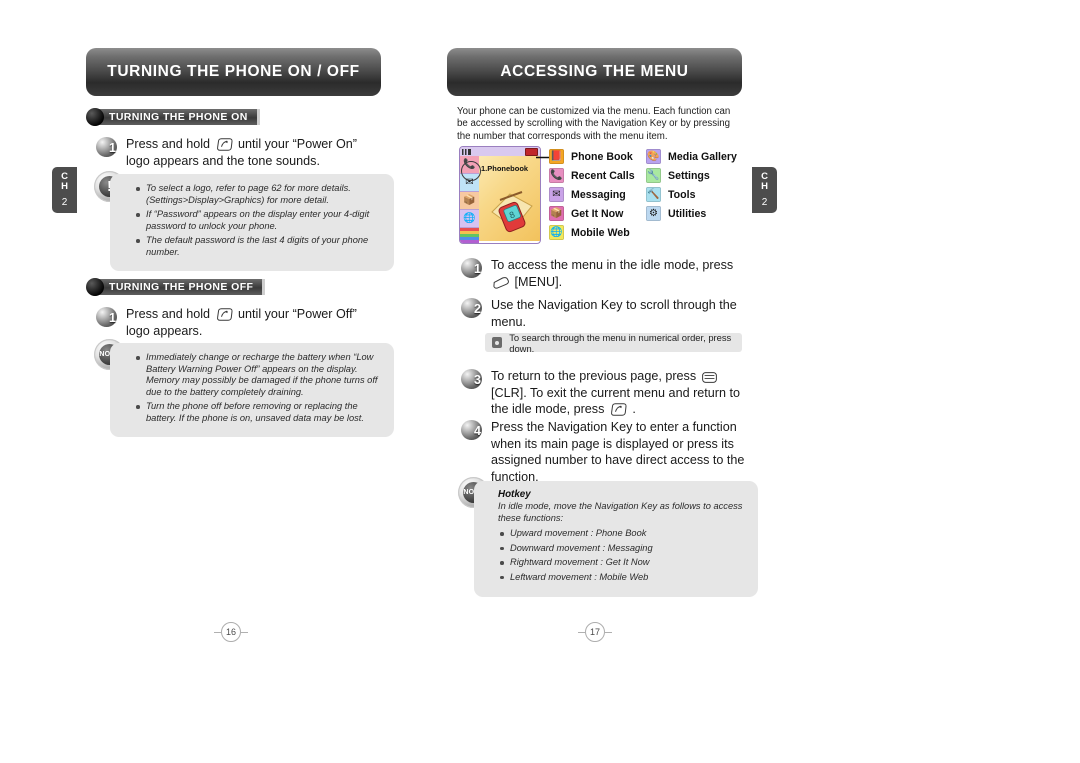  I want to click on page-number-left-value: 16, so click(231, 632).